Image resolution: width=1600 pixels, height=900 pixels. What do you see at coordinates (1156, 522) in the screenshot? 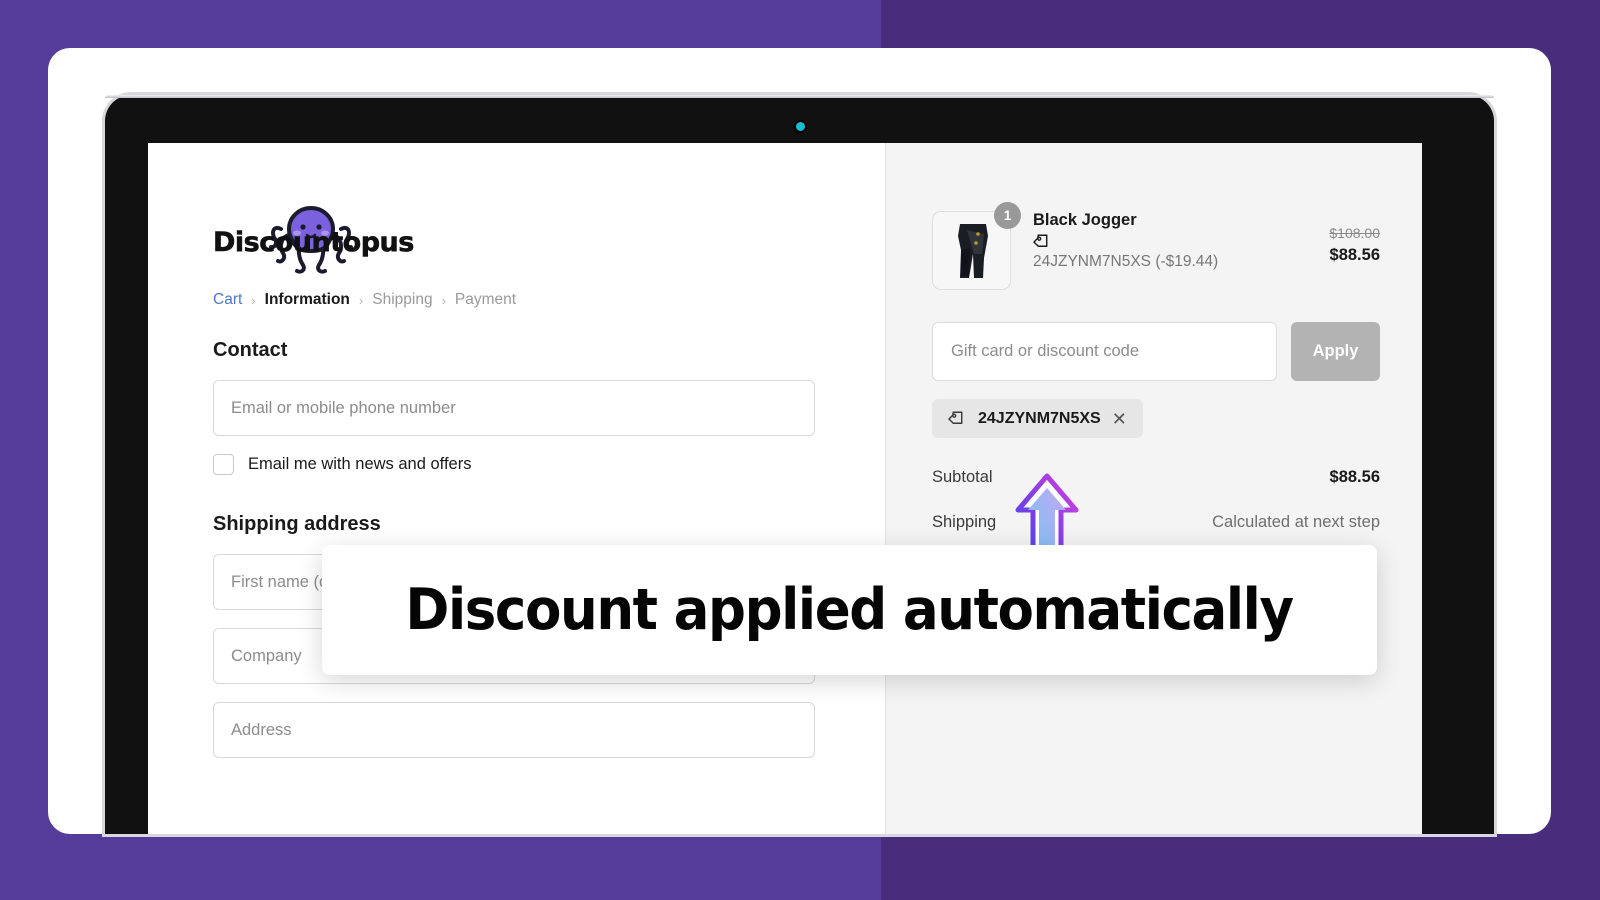
I see `shipping-row: Shipping Calculated at next step` at bounding box center [1156, 522].